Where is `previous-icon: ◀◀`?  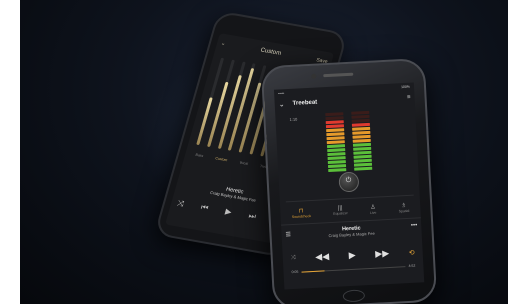 previous-icon: ◀◀ is located at coordinates (322, 257).